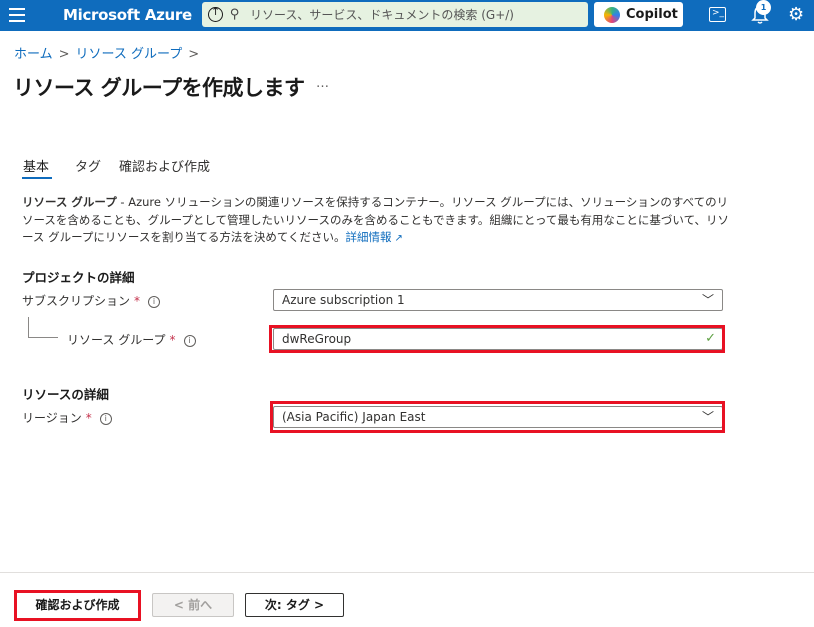 The image size is (814, 627). Describe the element at coordinates (33, 52) in the screenshot. I see `breadcrumb-home: ホーム` at that location.